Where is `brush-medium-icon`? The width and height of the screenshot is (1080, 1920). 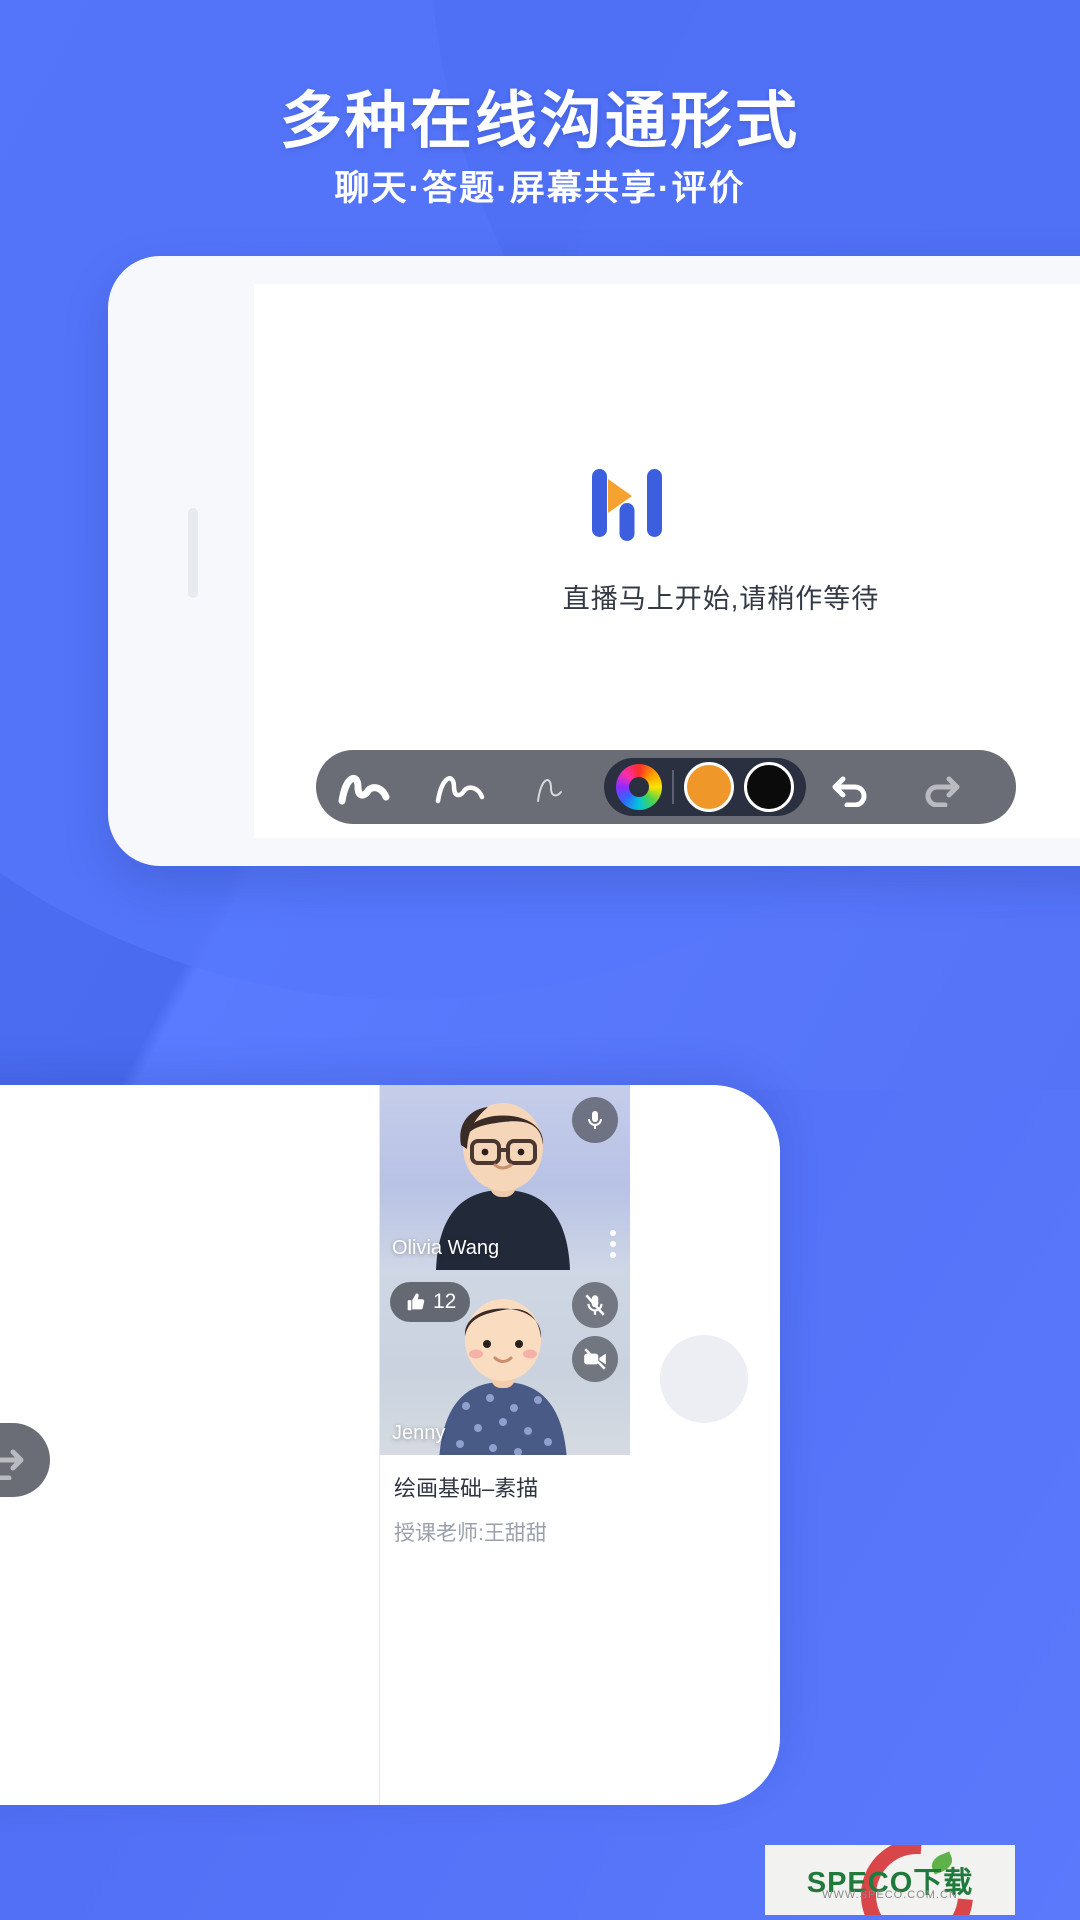 brush-medium-icon is located at coordinates (460, 787).